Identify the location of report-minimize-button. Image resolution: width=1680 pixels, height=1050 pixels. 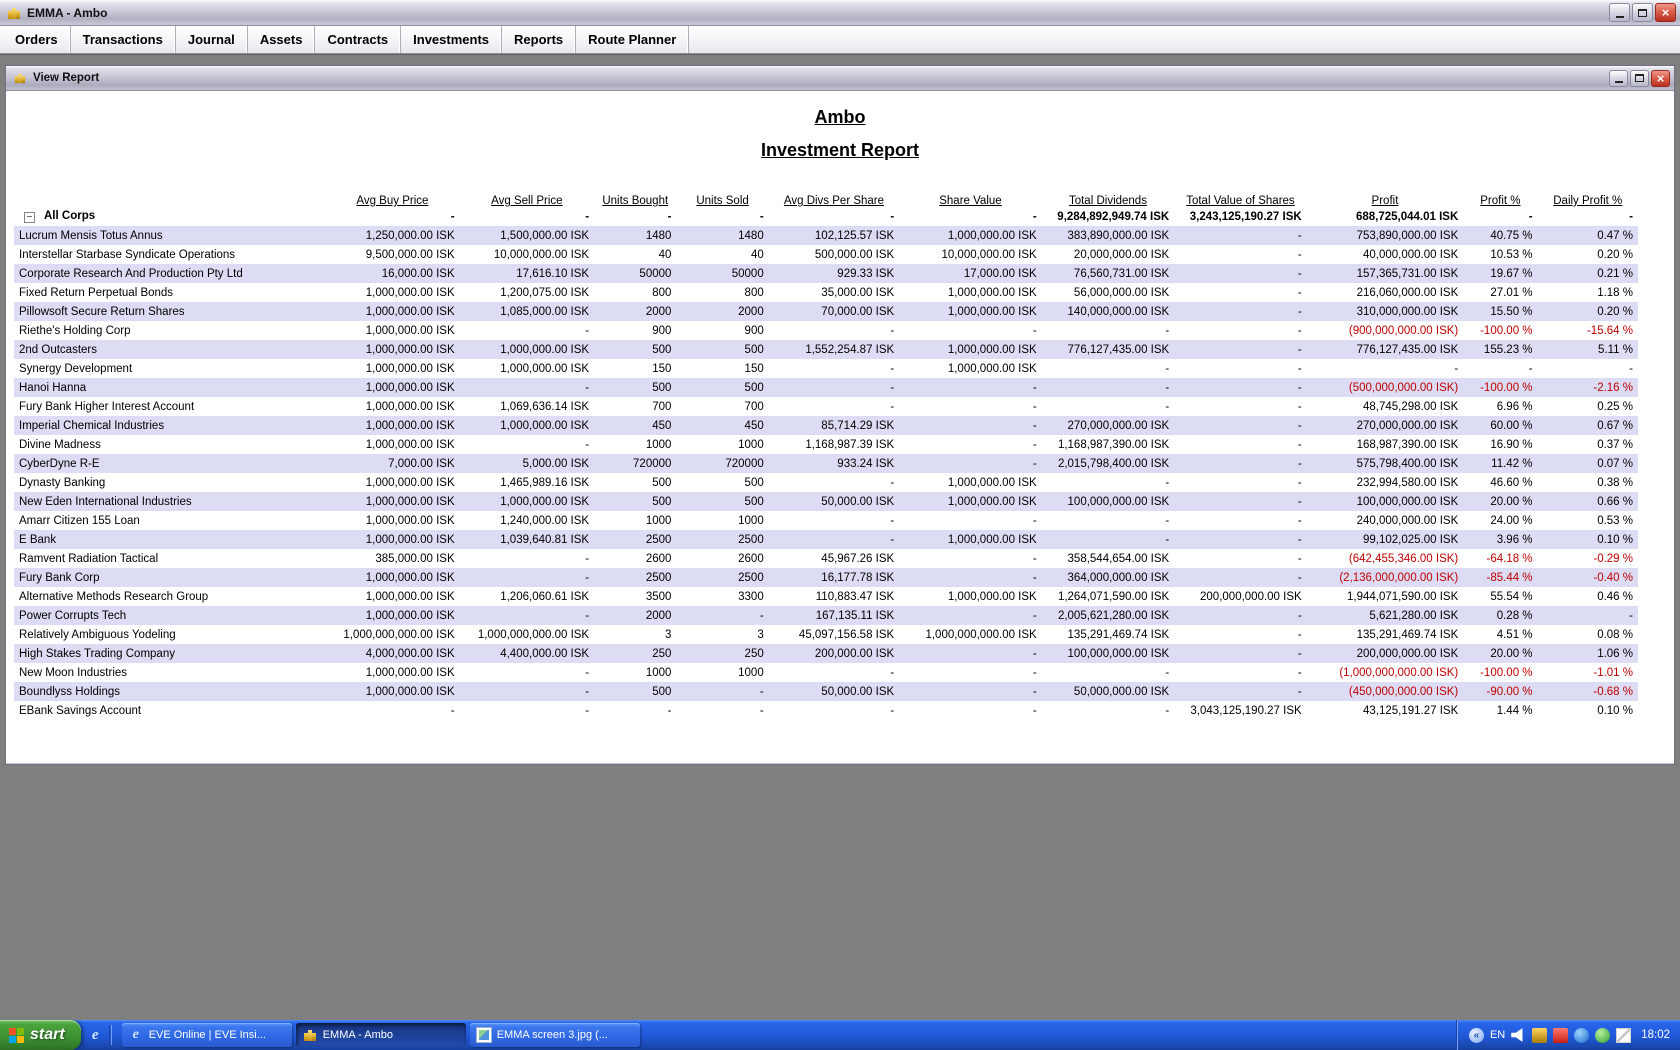
(1618, 78).